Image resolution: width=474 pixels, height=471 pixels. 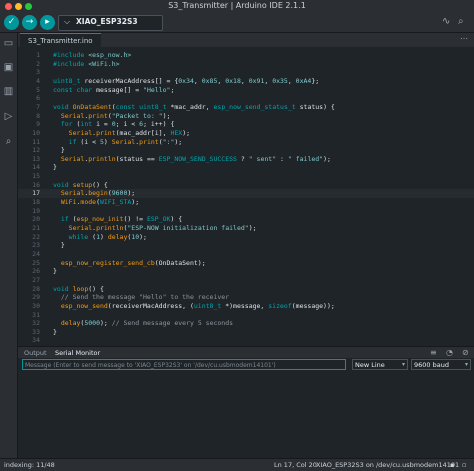 What do you see at coordinates (452, 465) in the screenshot?
I see `notifications-icon: ▪` at bounding box center [452, 465].